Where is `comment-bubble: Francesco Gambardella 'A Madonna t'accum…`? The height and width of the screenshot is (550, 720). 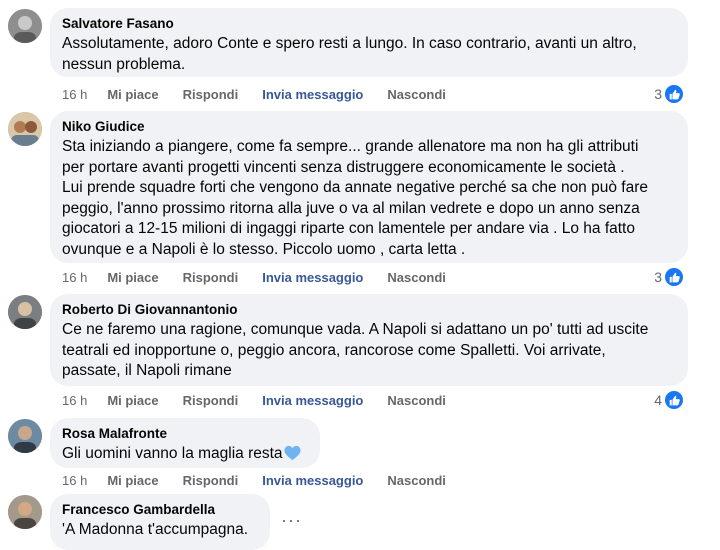 comment-bubble: Francesco Gambardella 'A Madonna t'accum… is located at coordinates (160, 522).